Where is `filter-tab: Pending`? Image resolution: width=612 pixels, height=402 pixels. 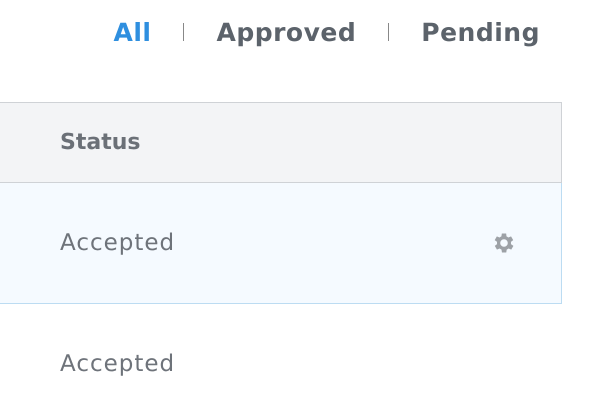 filter-tab: Pending is located at coordinates (480, 32).